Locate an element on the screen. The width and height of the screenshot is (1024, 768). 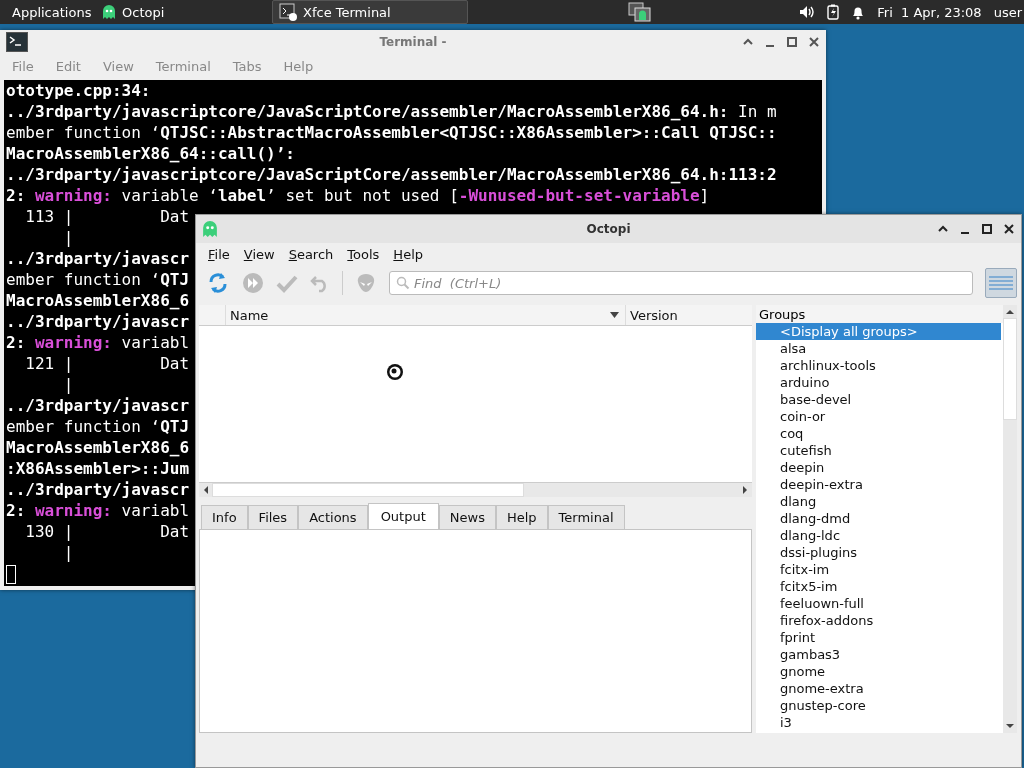
window-title: Terminal - is located at coordinates (413, 42).